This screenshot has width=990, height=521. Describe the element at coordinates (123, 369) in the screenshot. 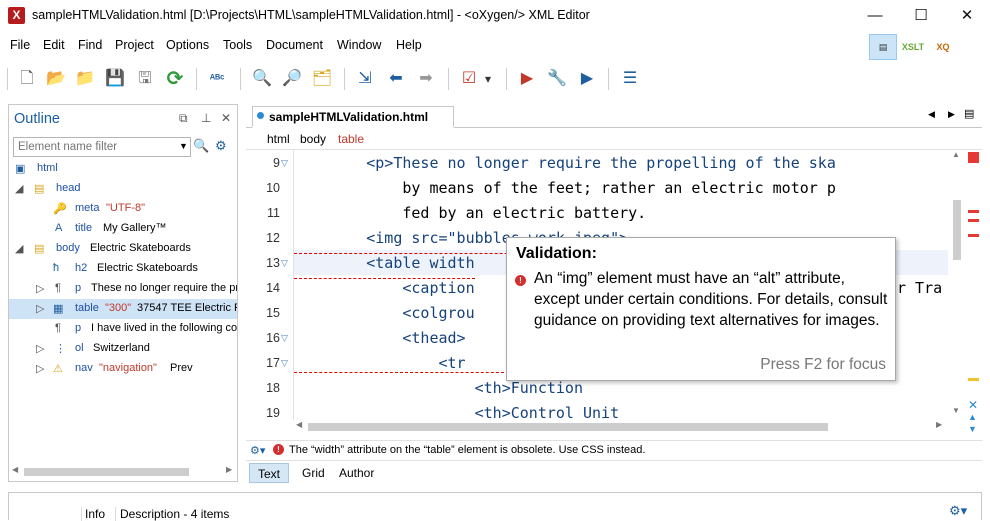

I see `outline-row-nav: ▷ ⚠ nav "navigation" Prev` at that location.